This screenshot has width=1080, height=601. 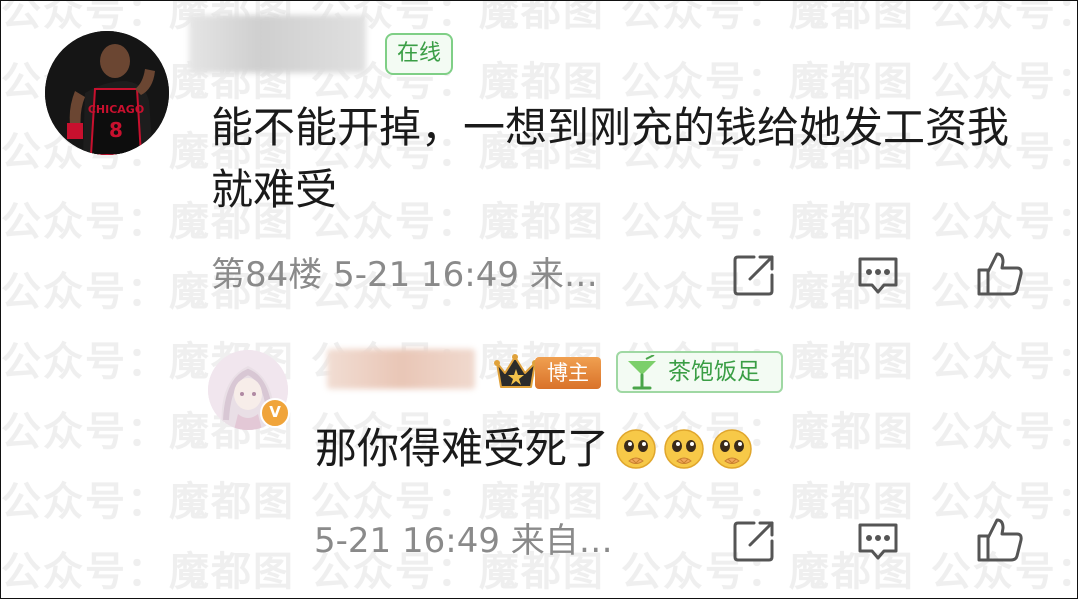 I want to click on author-badge: 博主, so click(x=549, y=372).